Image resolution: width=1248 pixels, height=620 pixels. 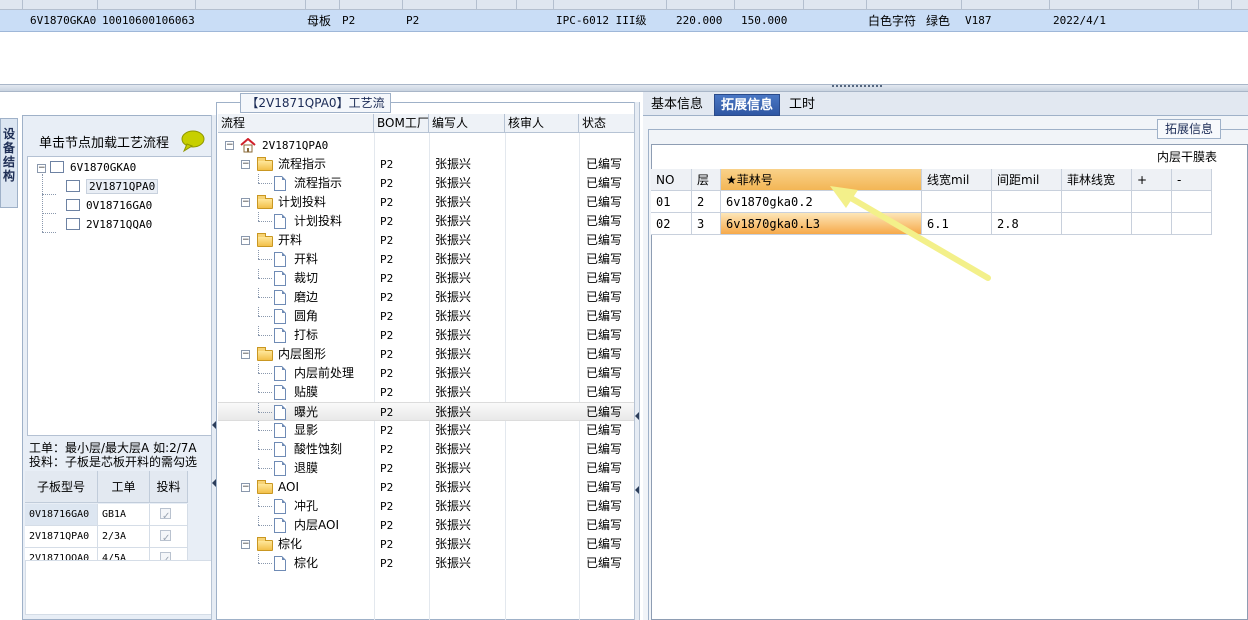 What do you see at coordinates (706, 180) in the screenshot?
I see `col-header-layer: 层` at bounding box center [706, 180].